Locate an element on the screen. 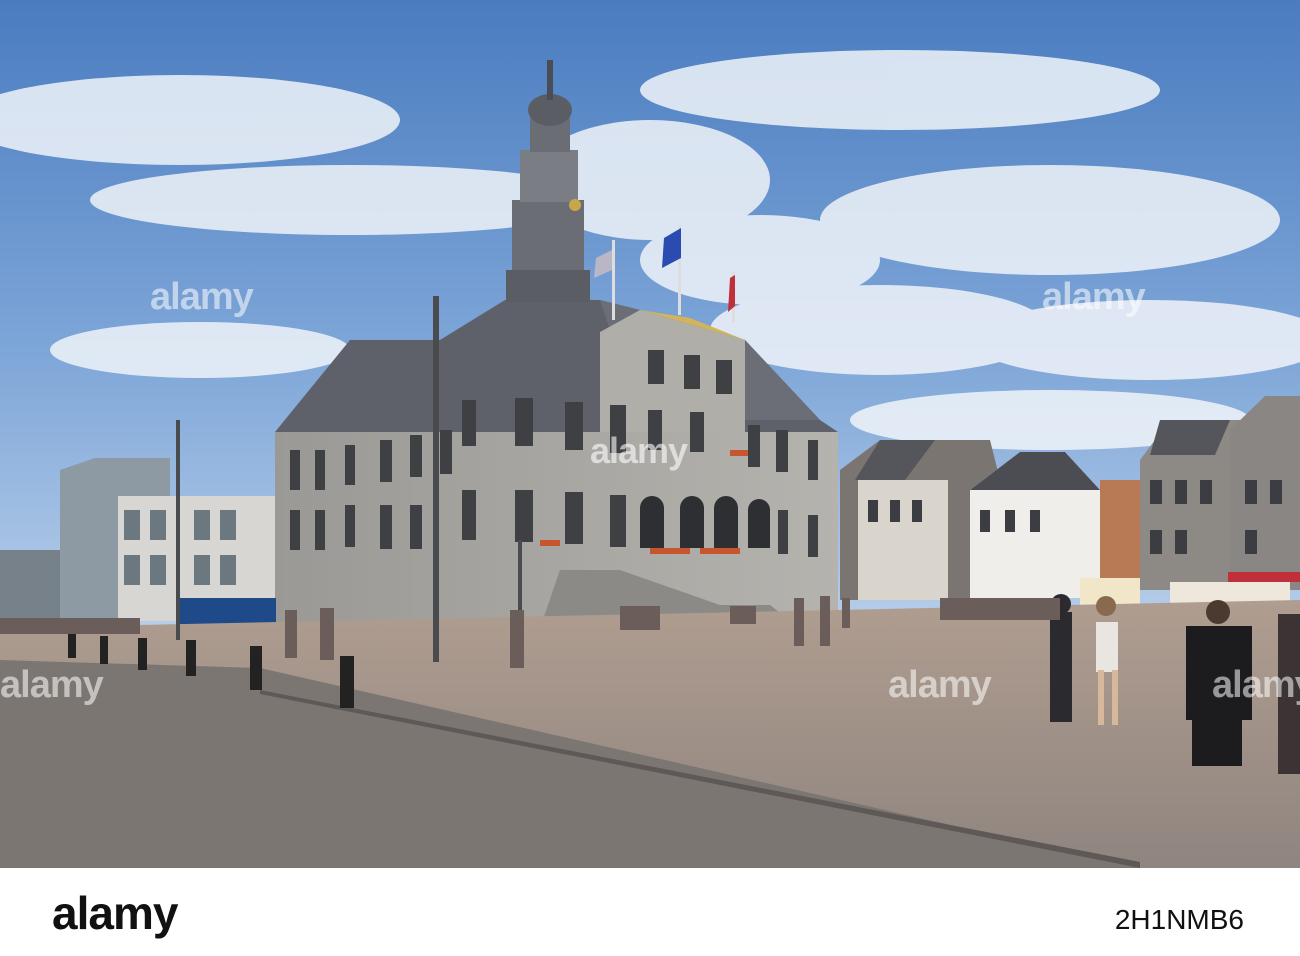 This screenshot has height=956, width=1300. footer-bar is located at coordinates (650, 912).